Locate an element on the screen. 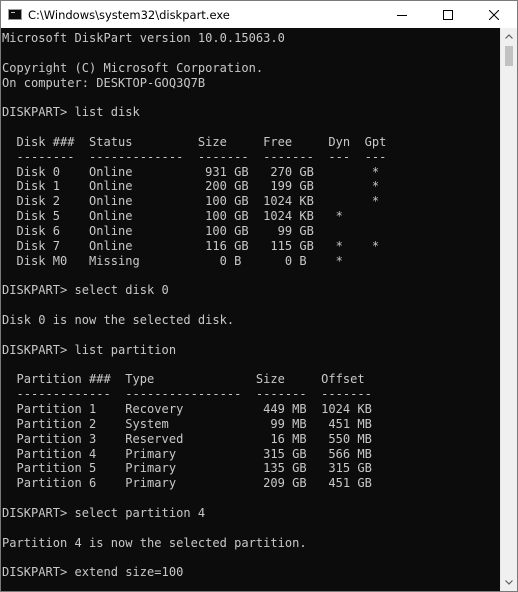 The image size is (518, 592). console-line: Partition 5 Primary 135 GB 315 GB is located at coordinates (187, 468).